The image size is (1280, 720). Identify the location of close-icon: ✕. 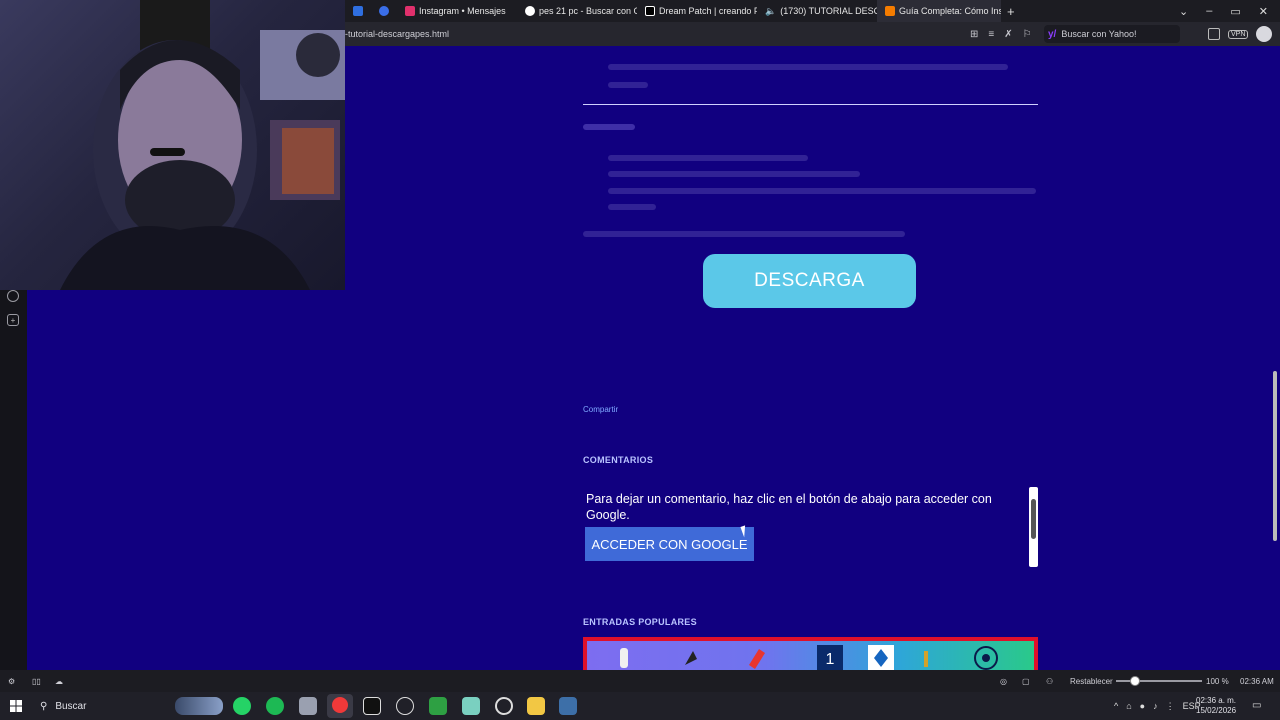
(1263, 11).